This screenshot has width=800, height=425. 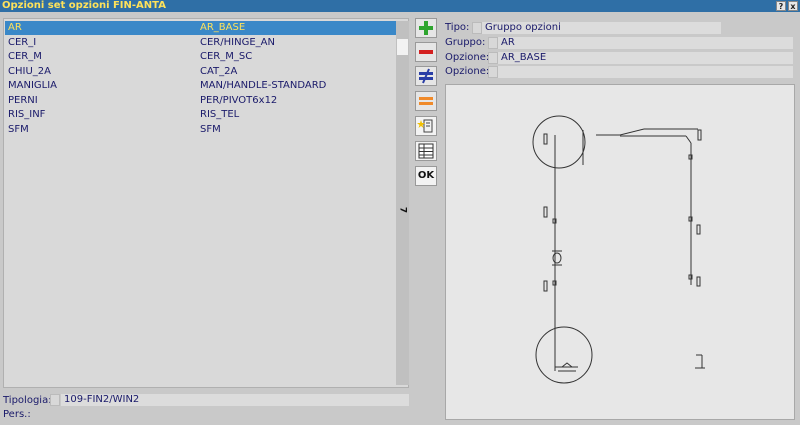 I want to click on gruppo-row: Gruppo: AR, so click(x=619, y=43).